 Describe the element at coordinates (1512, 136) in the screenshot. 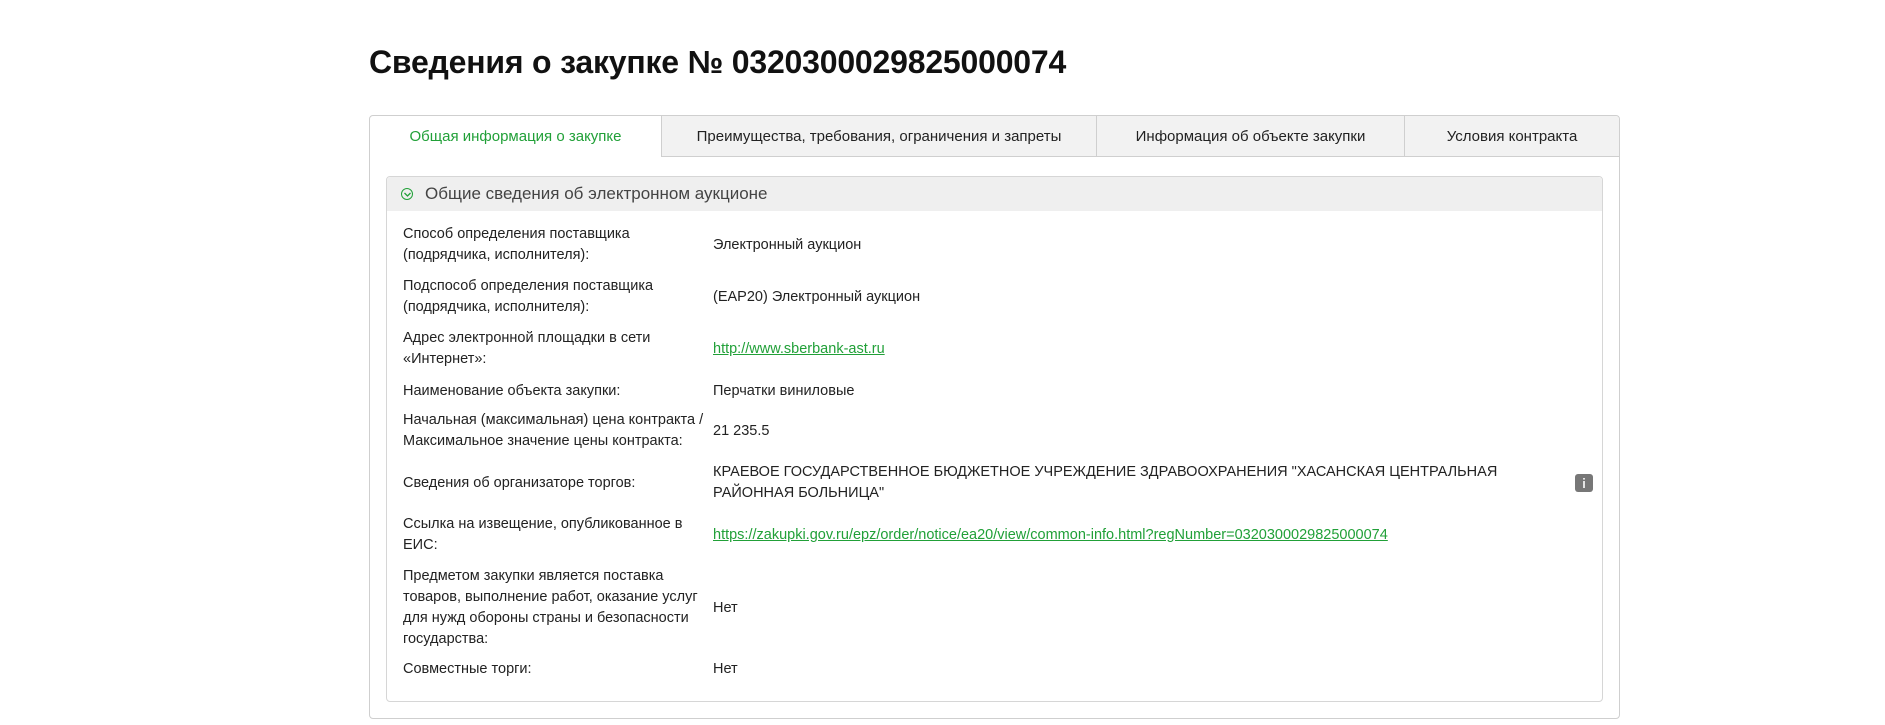

I see `tab-contract-terms: Условия контракта` at that location.